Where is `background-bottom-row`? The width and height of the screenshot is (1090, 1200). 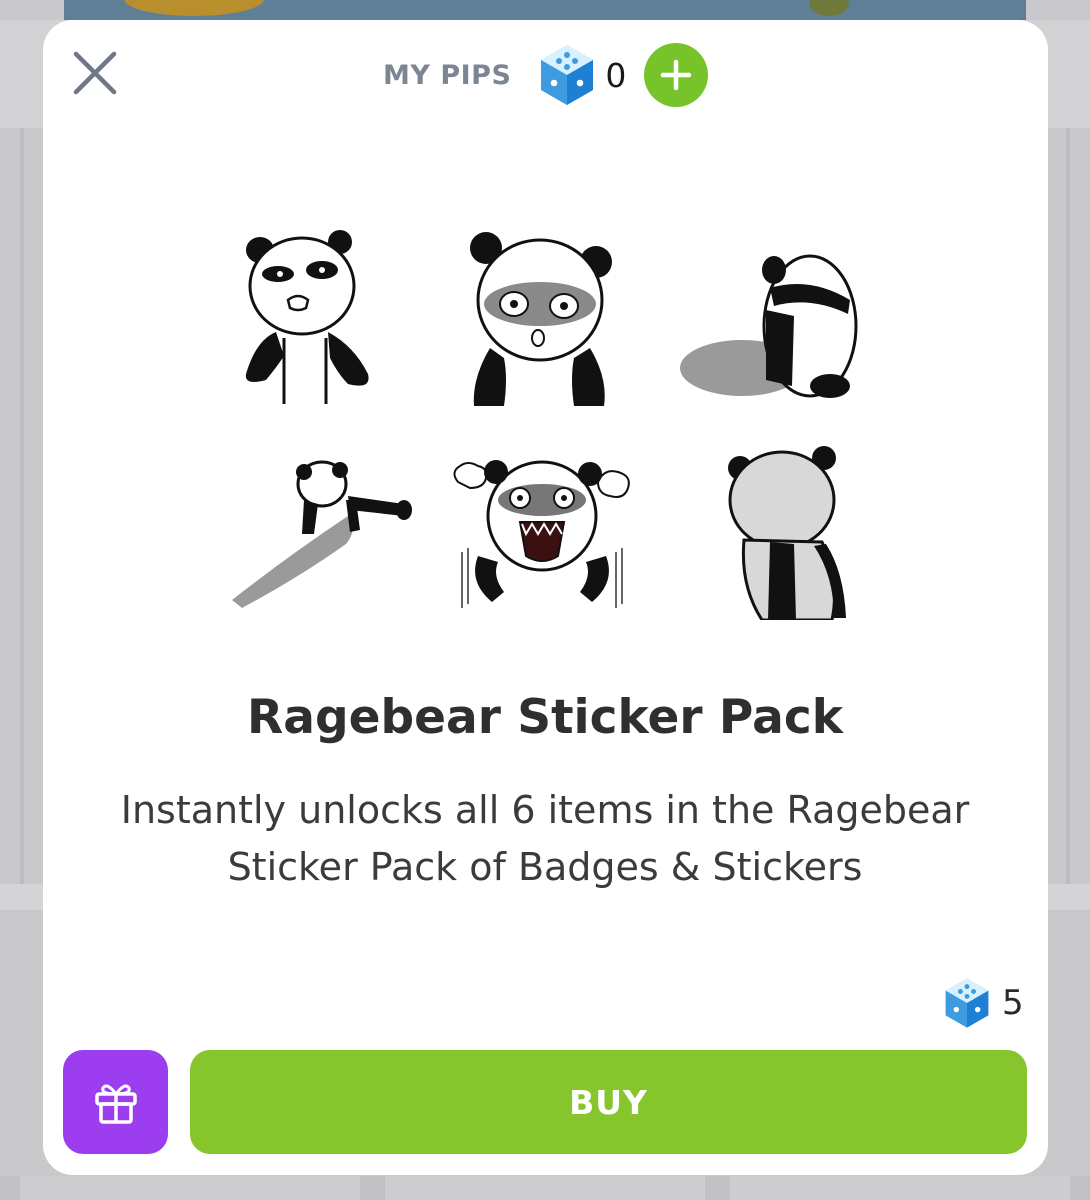 background-bottom-row is located at coordinates (545, 1188).